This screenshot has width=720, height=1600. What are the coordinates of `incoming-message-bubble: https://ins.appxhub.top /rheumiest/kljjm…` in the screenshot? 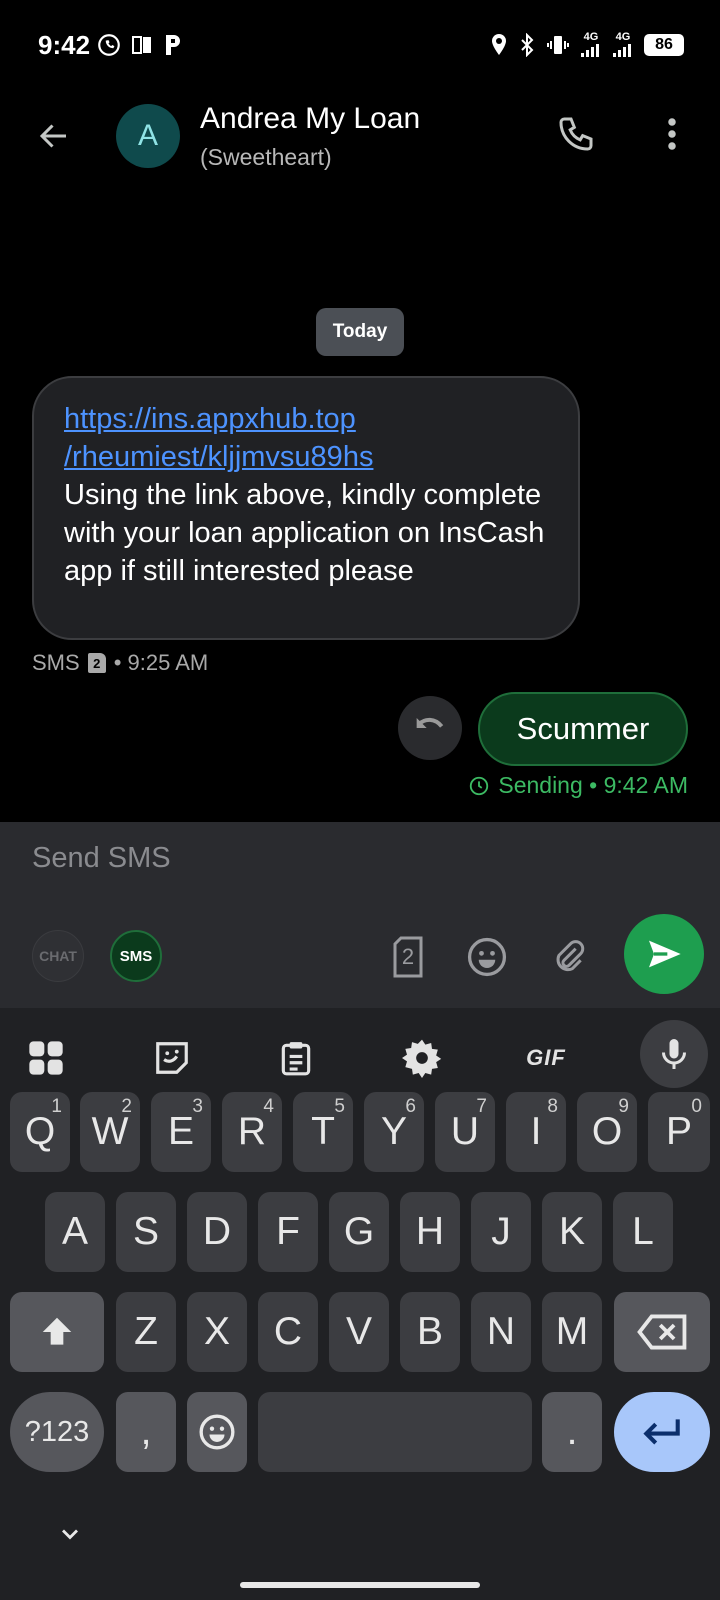 It's located at (306, 508).